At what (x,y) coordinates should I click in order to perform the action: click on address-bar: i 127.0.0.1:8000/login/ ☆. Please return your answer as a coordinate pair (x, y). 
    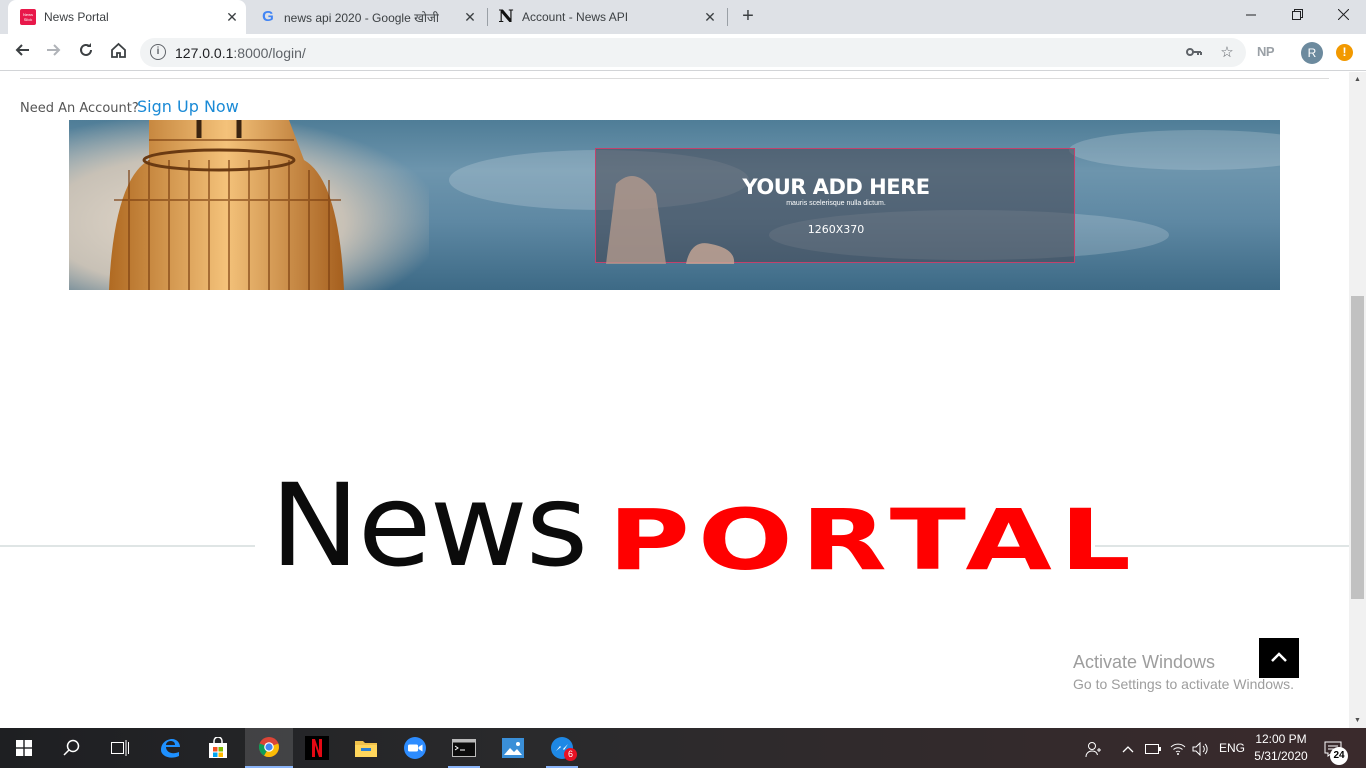
    Looking at the image, I should click on (693, 52).